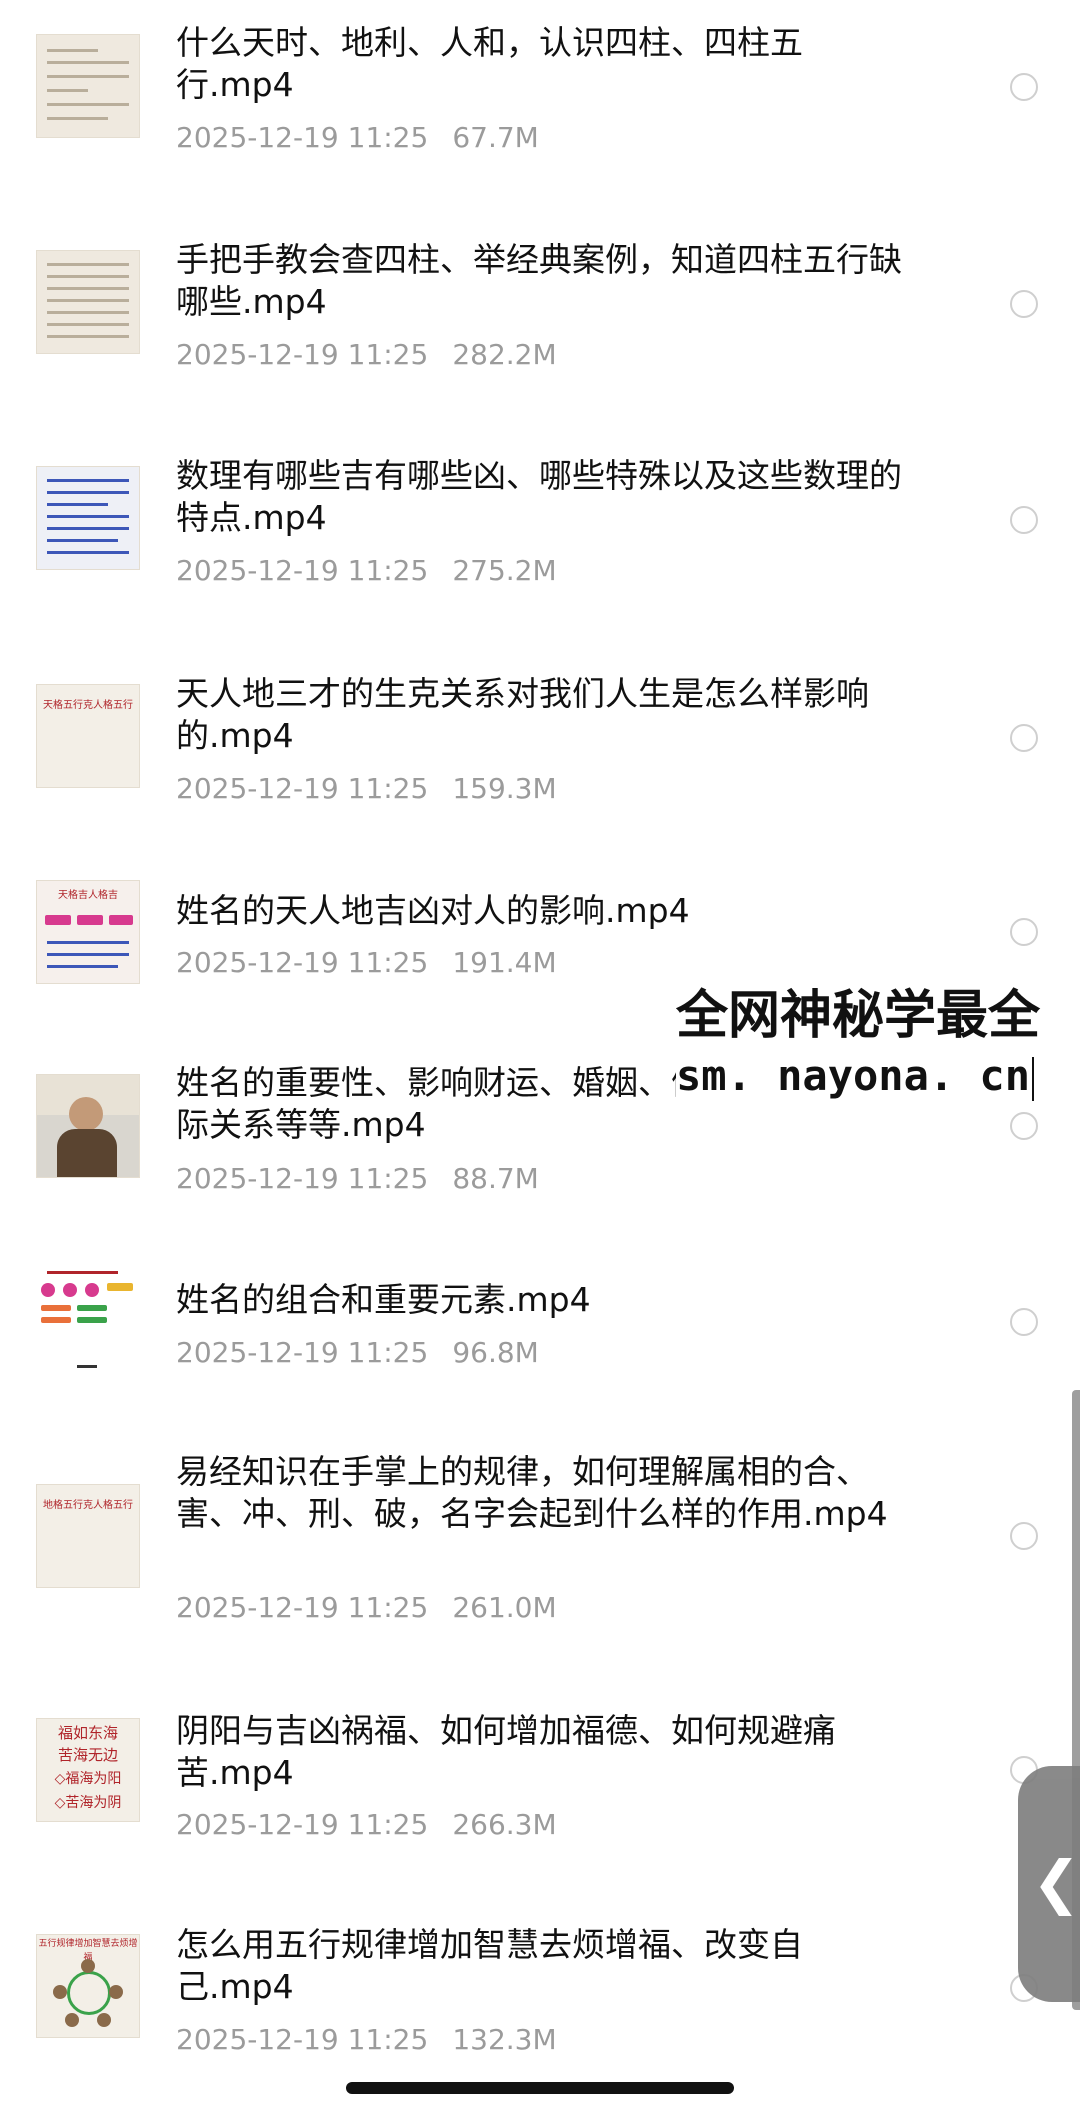  What do you see at coordinates (504, 788) in the screenshot?
I see `file-size: 159.3M` at bounding box center [504, 788].